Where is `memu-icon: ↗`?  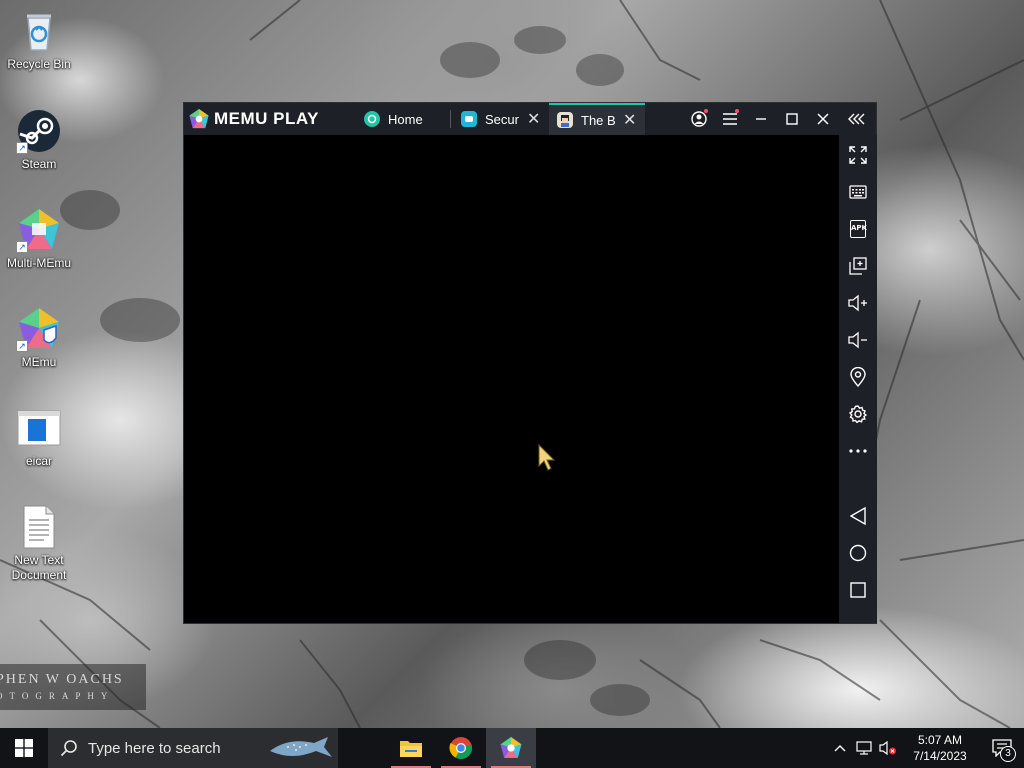
memu-icon: ↗ is located at coordinates (39, 329).